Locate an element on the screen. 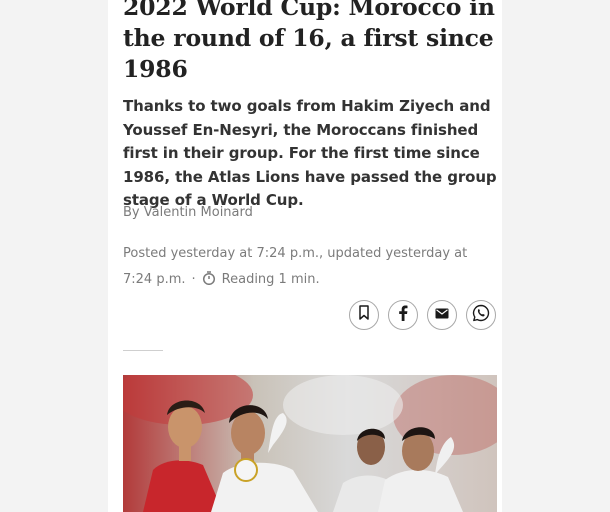 The width and height of the screenshot is (610, 512). article-byline: By Valentin Moinard is located at coordinates (188, 212).